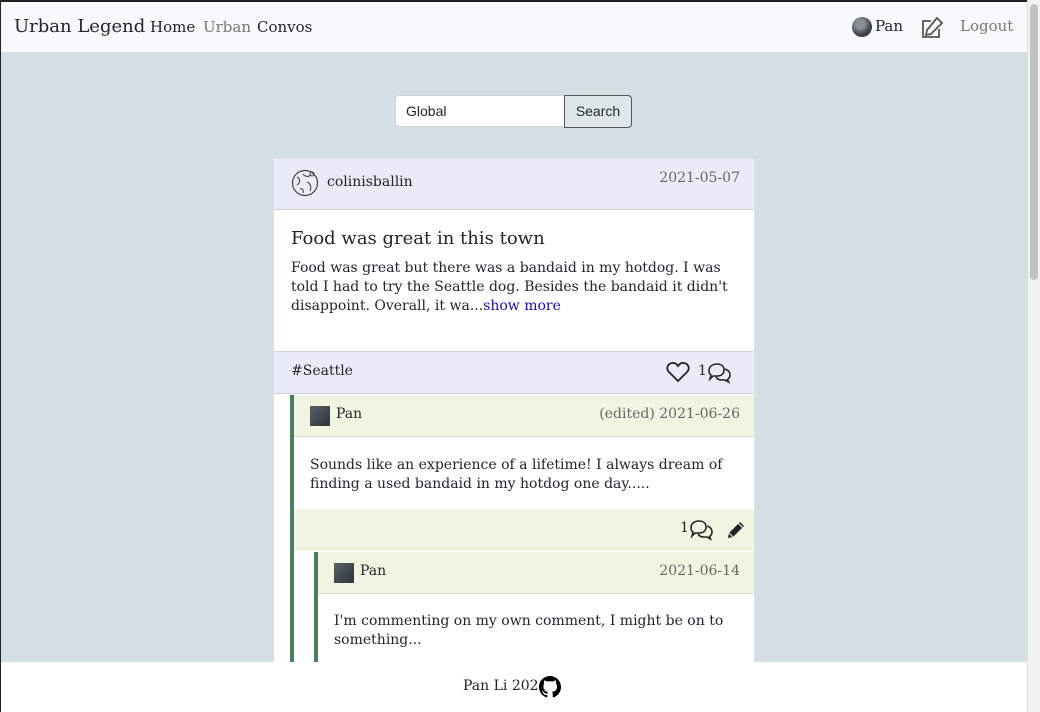  Describe the element at coordinates (370, 182) in the screenshot. I see `post-author: colinisballin` at that location.